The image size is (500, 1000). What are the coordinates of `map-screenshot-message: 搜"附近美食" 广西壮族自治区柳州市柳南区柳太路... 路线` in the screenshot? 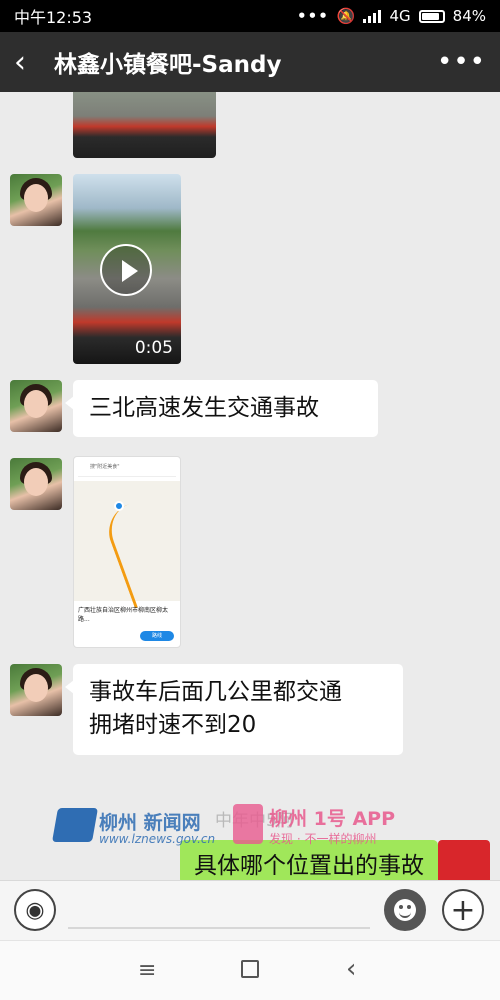 It's located at (127, 552).